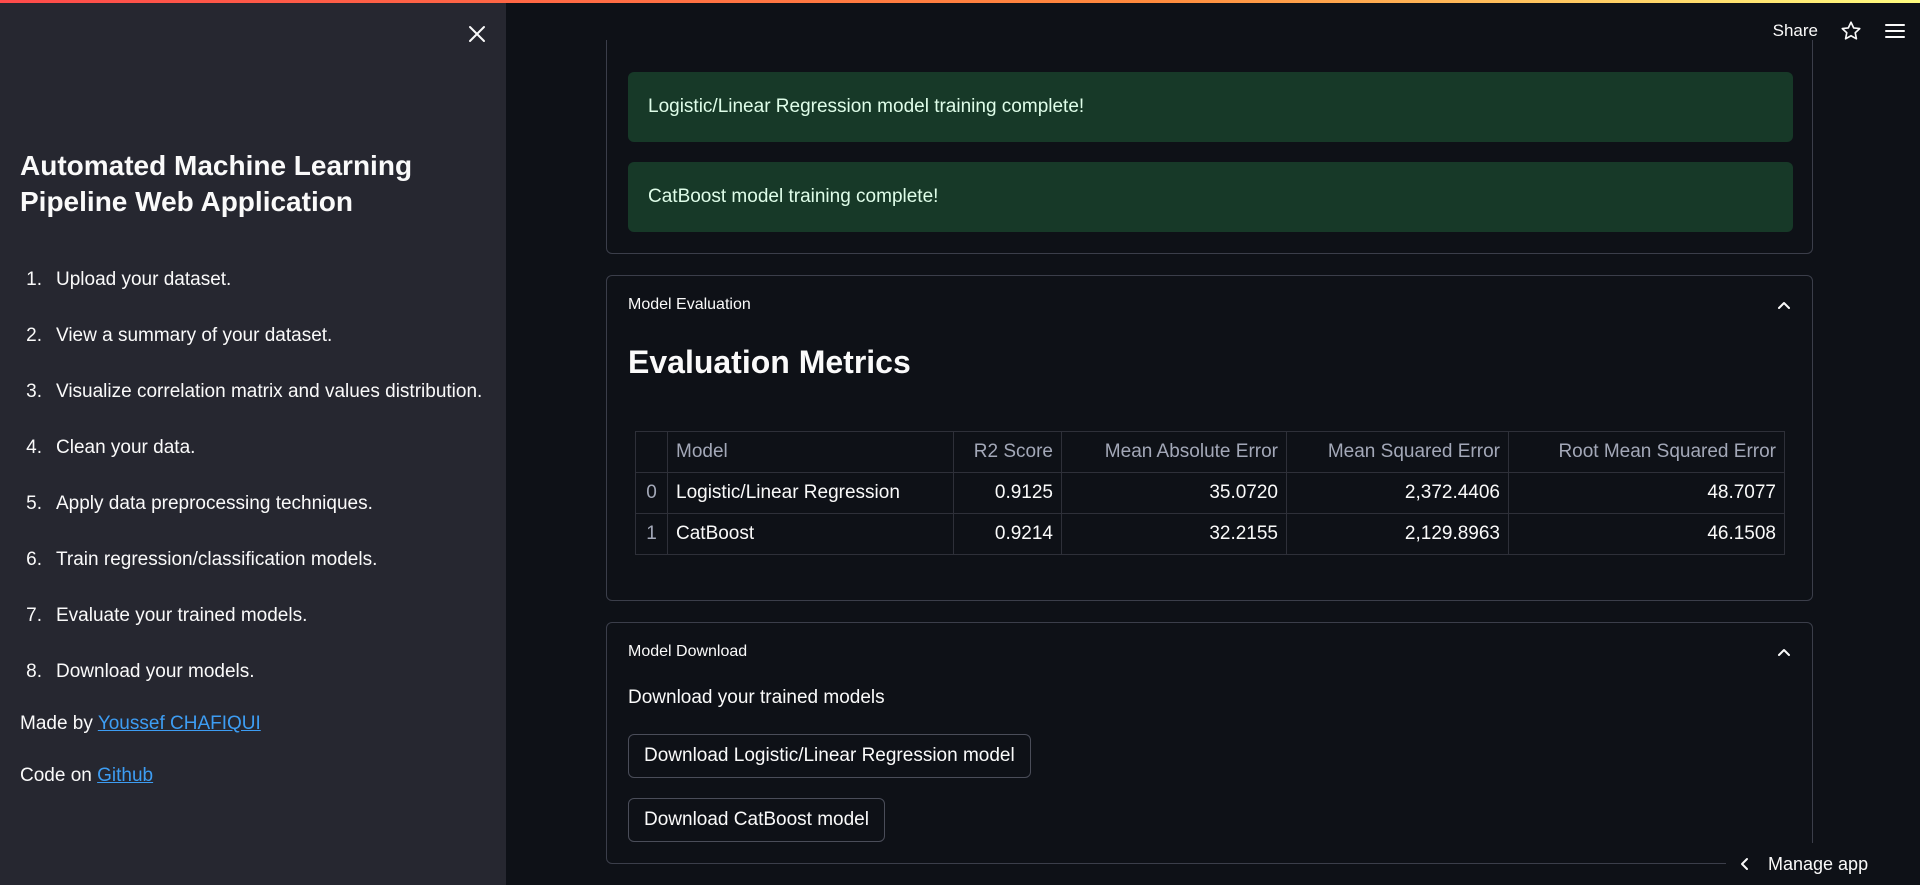 The image size is (1920, 885). I want to click on step-number: 6., so click(34, 559).